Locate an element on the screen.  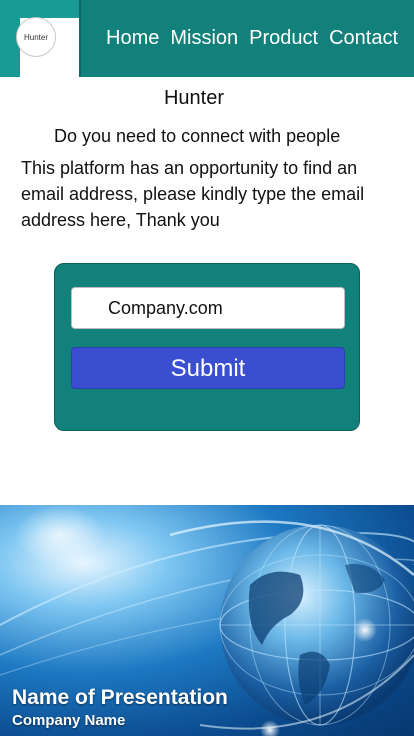
logo-text: Hunter is located at coordinates (35, 37).